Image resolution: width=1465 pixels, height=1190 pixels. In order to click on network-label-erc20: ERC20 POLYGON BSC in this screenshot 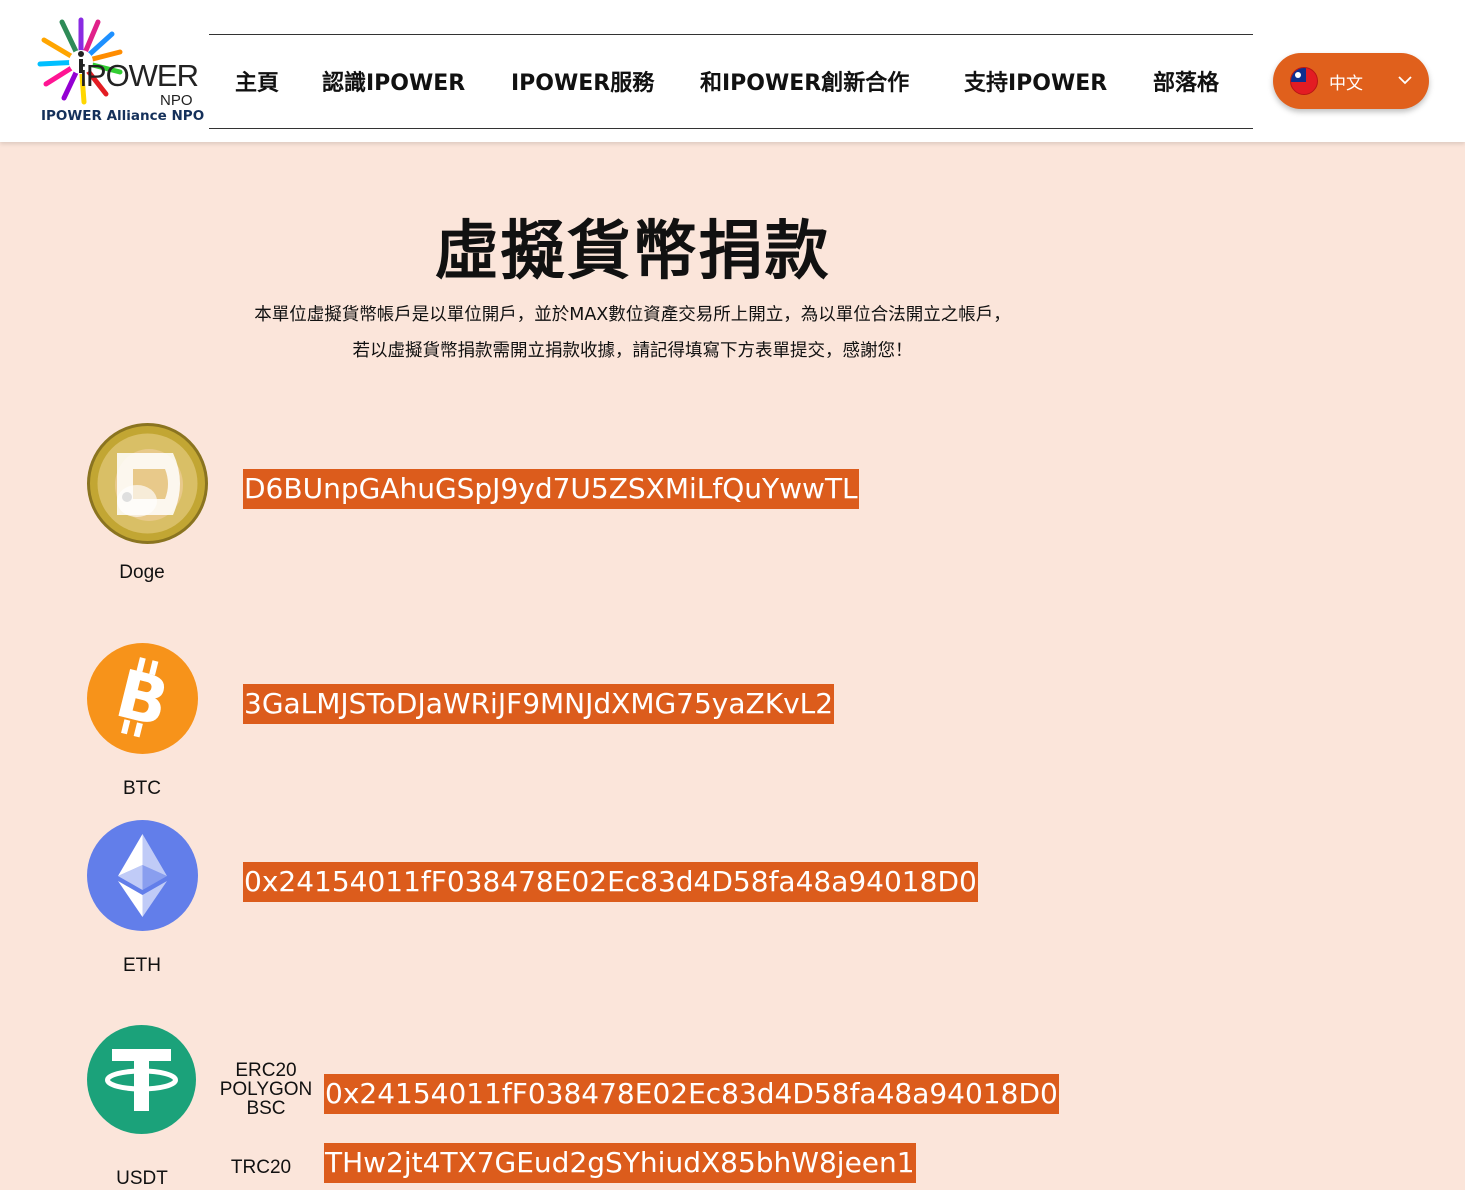, I will do `click(266, 1089)`.